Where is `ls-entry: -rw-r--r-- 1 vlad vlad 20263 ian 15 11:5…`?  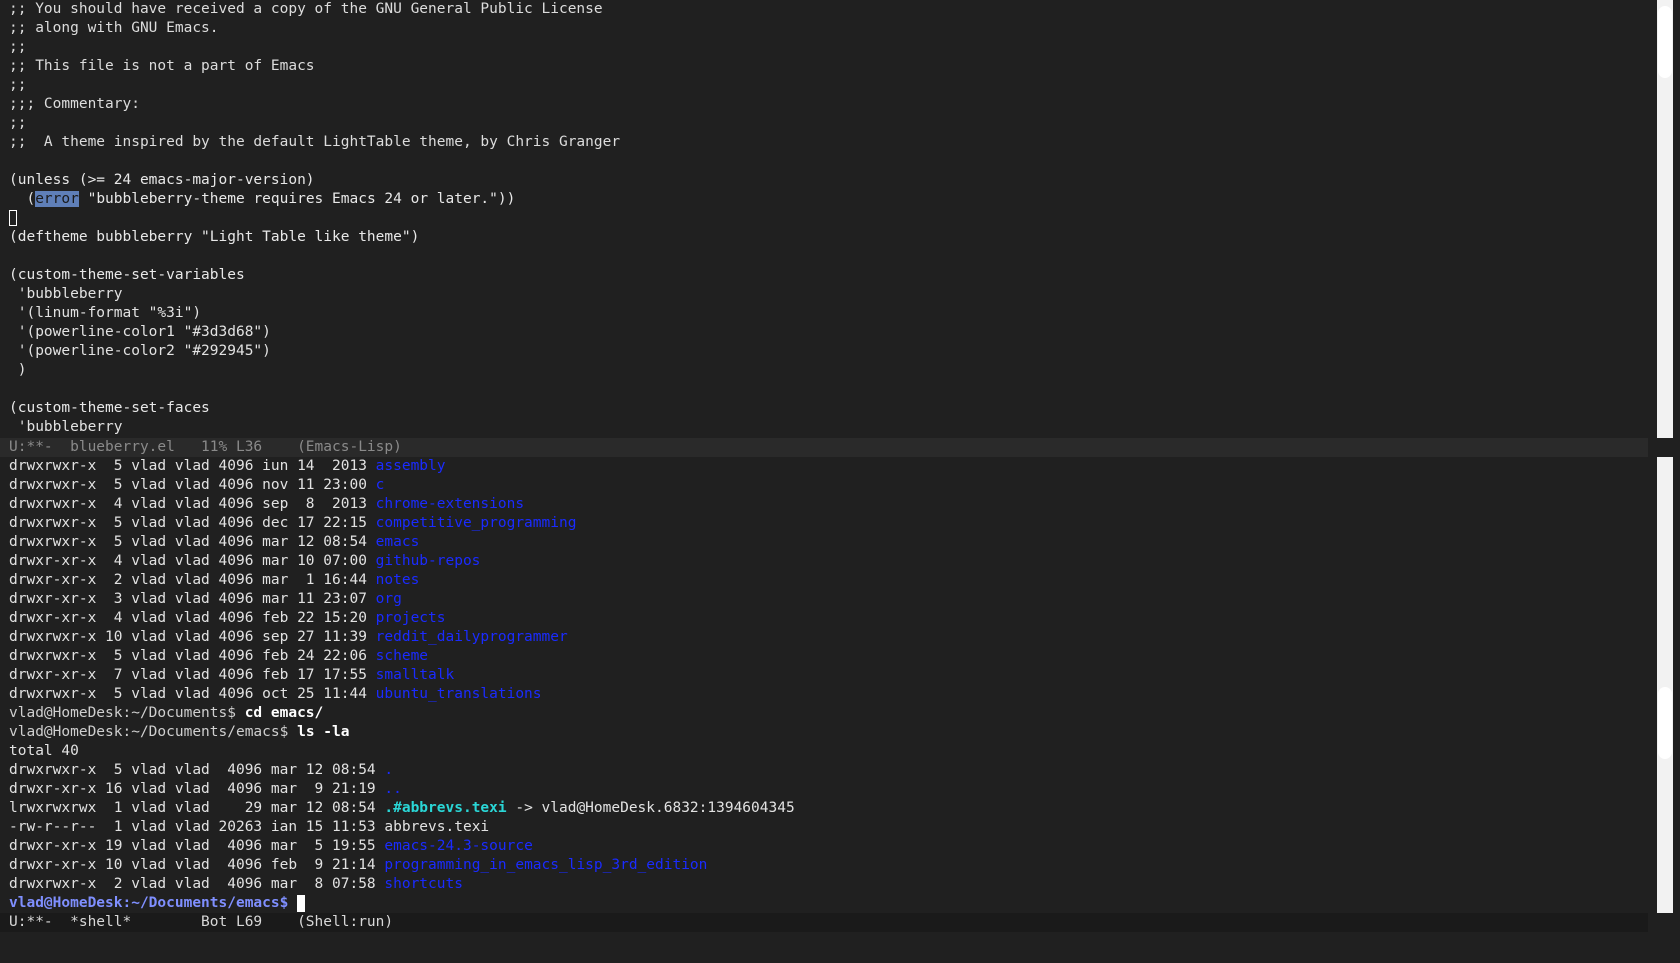
ls-entry: -rw-r--r-- 1 vlad vlad 20263 ian 15 11:5… is located at coordinates (824, 827).